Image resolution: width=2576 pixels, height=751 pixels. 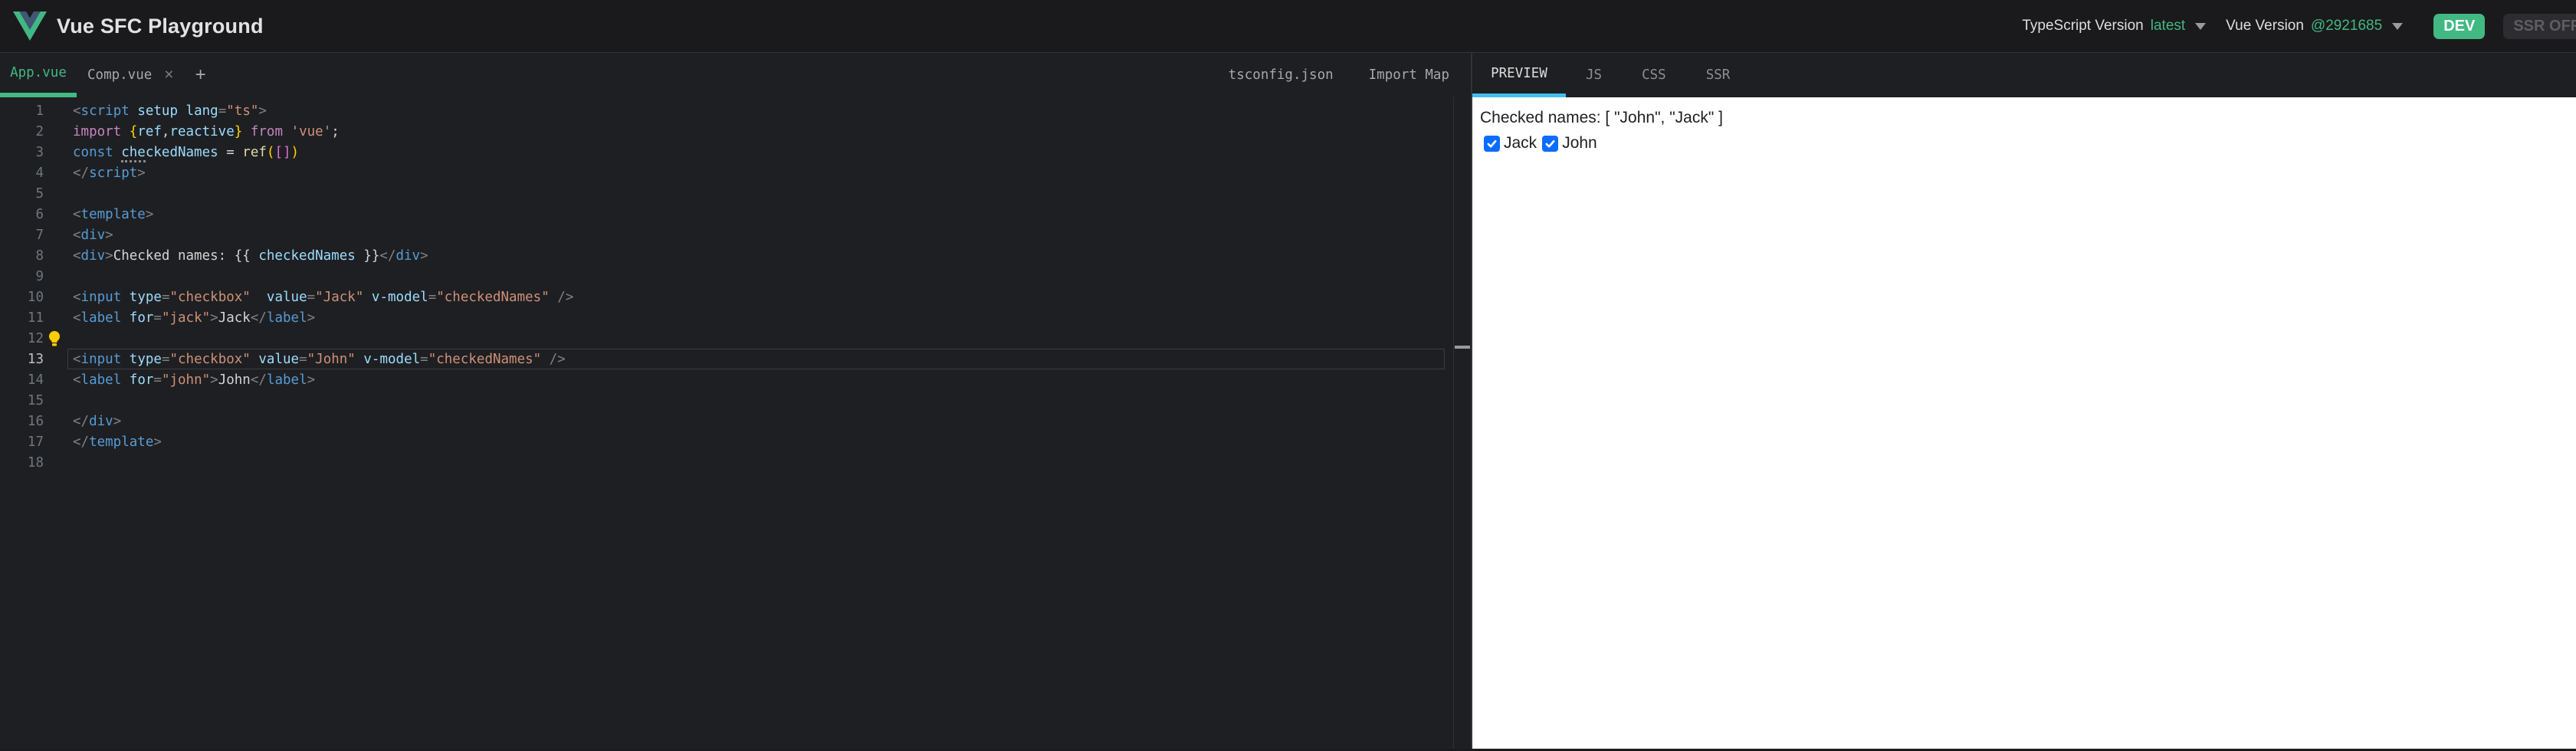 I want to click on line-number: 6, so click(x=39, y=214).